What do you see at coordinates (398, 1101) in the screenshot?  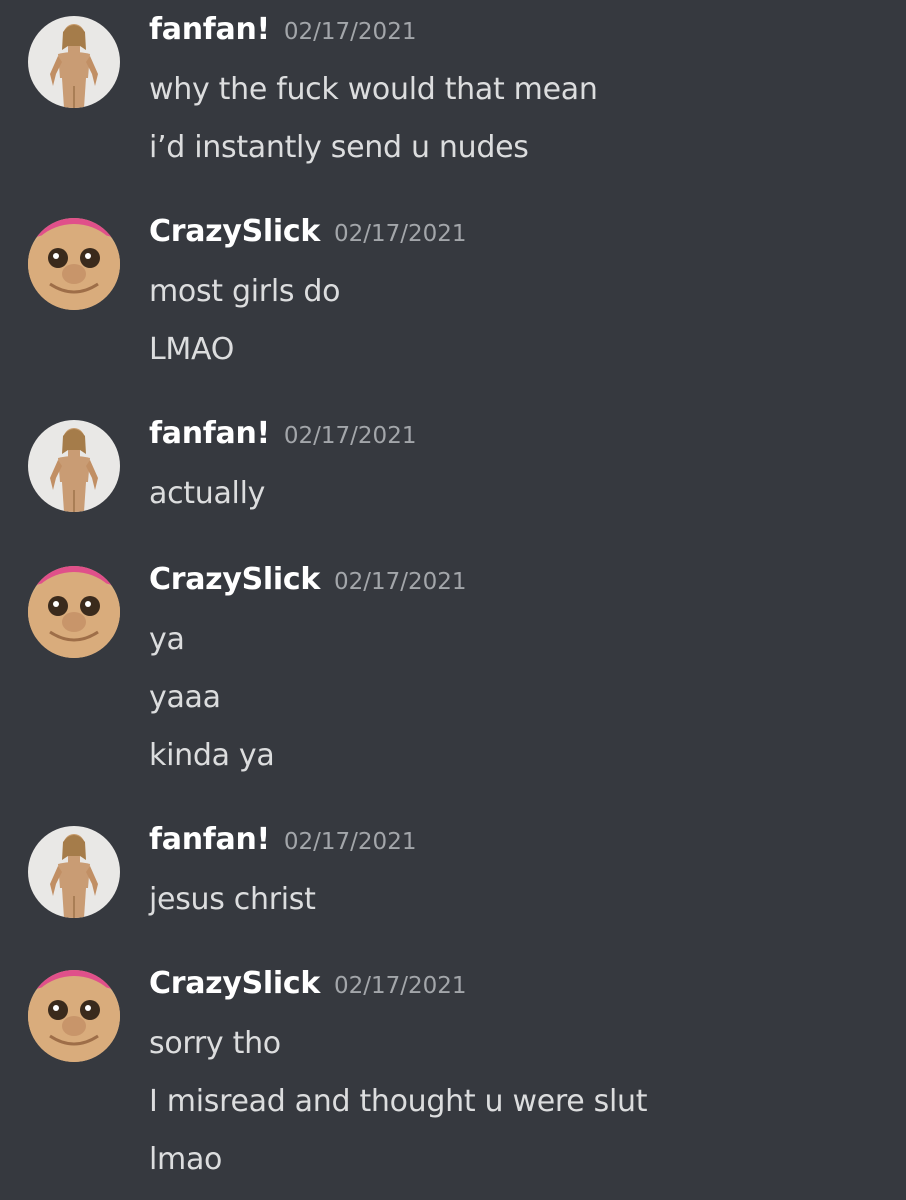 I see `message-text: I misread and thought u were slut` at bounding box center [398, 1101].